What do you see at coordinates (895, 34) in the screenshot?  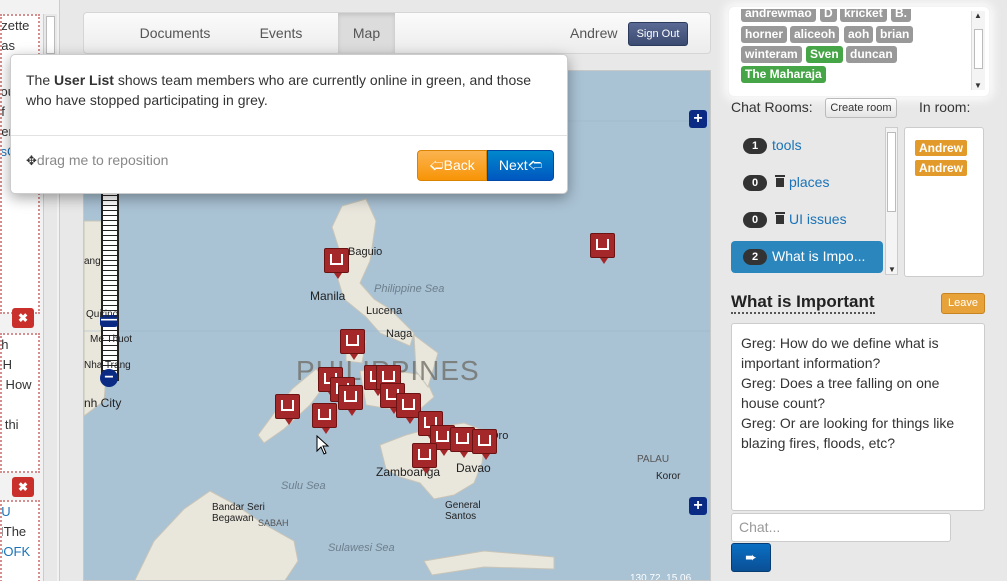 I see `user-badge: brian` at bounding box center [895, 34].